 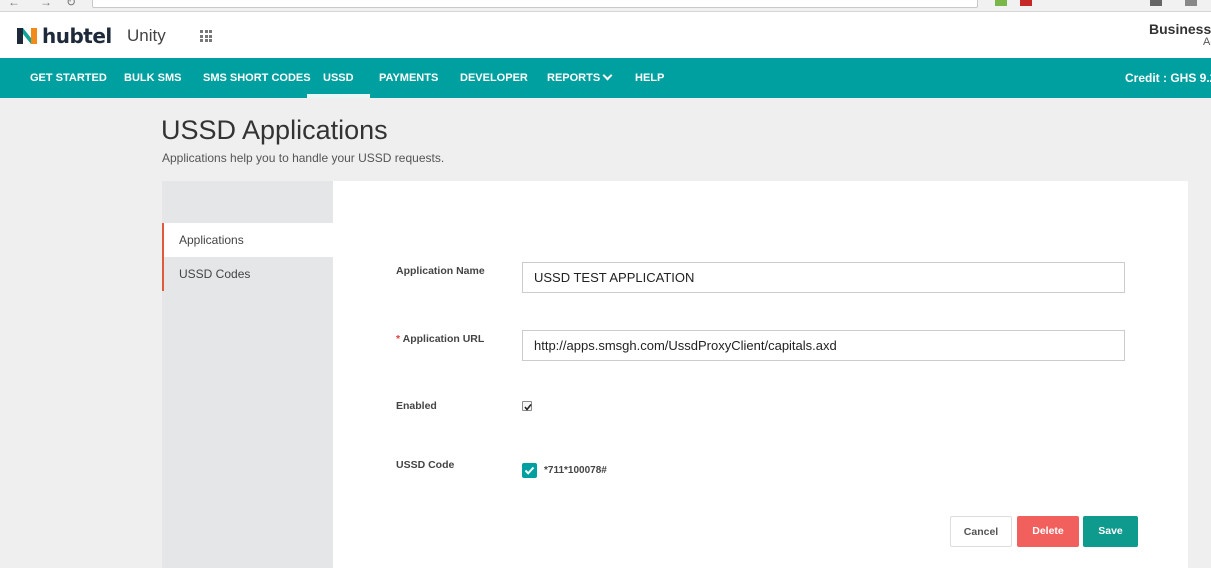 What do you see at coordinates (1180, 29) in the screenshot?
I see `account-name: Business` at bounding box center [1180, 29].